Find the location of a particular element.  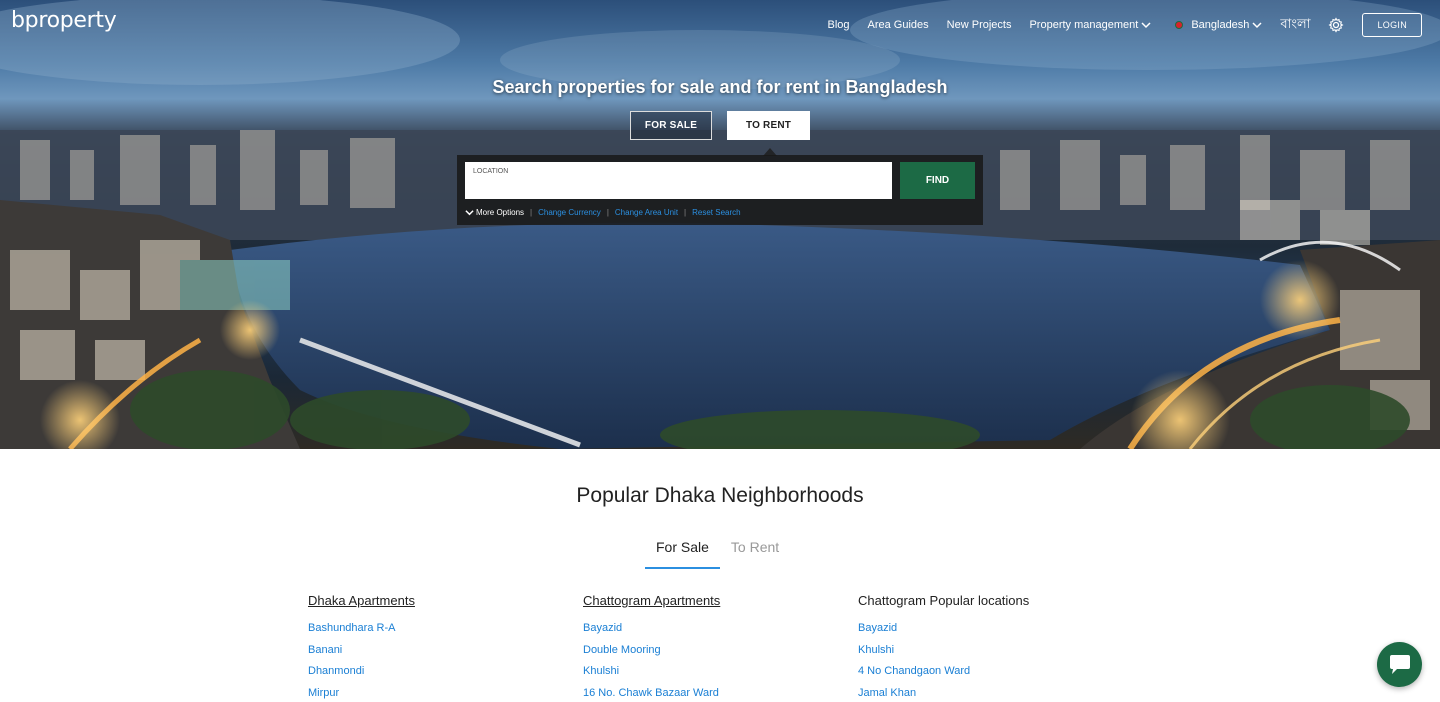

list-item: Dhanmondi is located at coordinates (445, 676).